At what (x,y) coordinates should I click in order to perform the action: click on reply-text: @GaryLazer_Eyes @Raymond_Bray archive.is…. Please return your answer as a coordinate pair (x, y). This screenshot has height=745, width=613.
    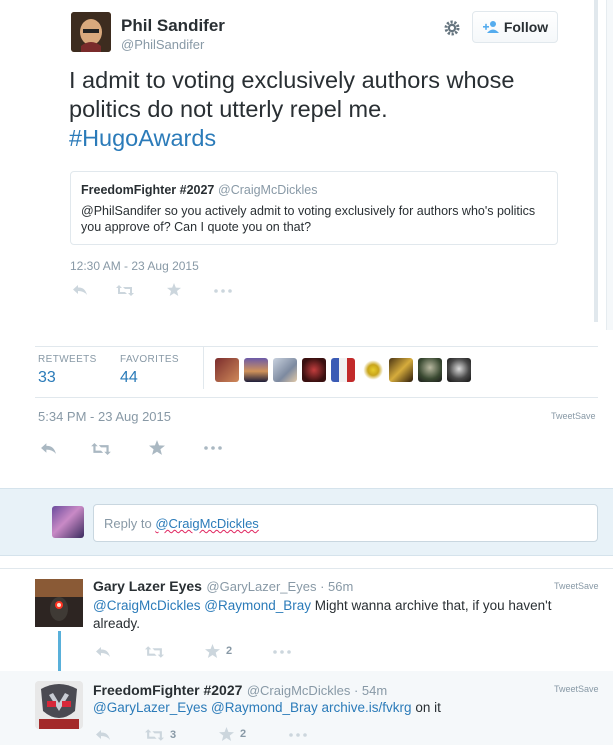
    Looking at the image, I should click on (343, 708).